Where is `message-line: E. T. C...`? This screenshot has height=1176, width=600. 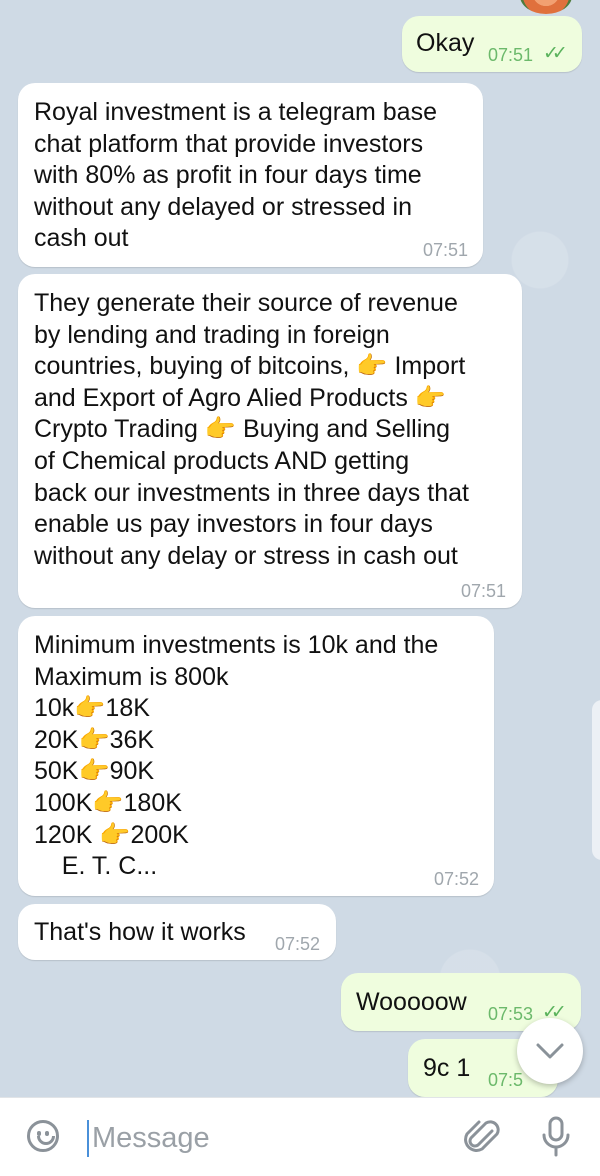
message-line: E. T. C... is located at coordinates (96, 866).